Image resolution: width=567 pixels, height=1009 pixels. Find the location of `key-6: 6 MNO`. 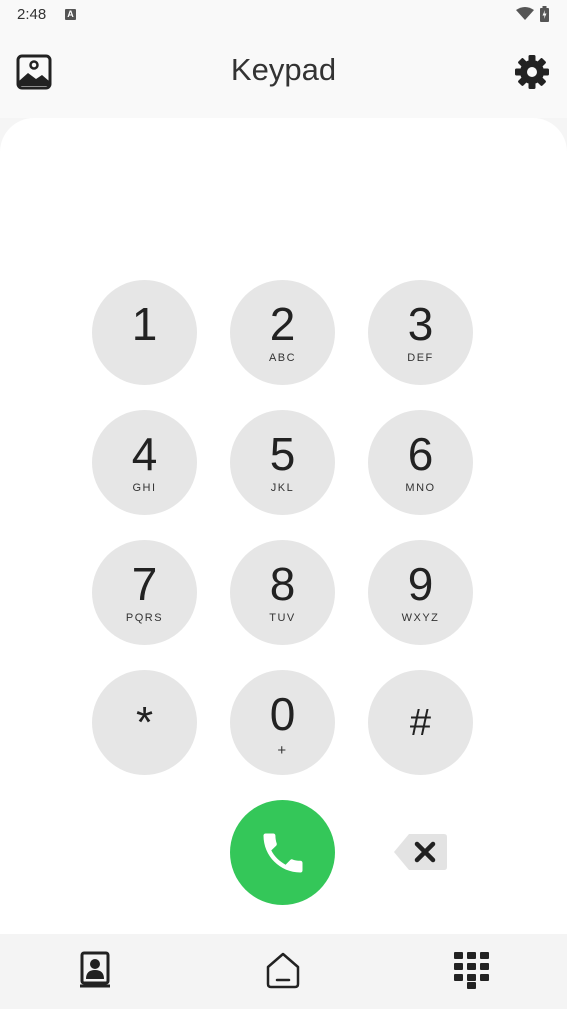

key-6: 6 MNO is located at coordinates (420, 462).